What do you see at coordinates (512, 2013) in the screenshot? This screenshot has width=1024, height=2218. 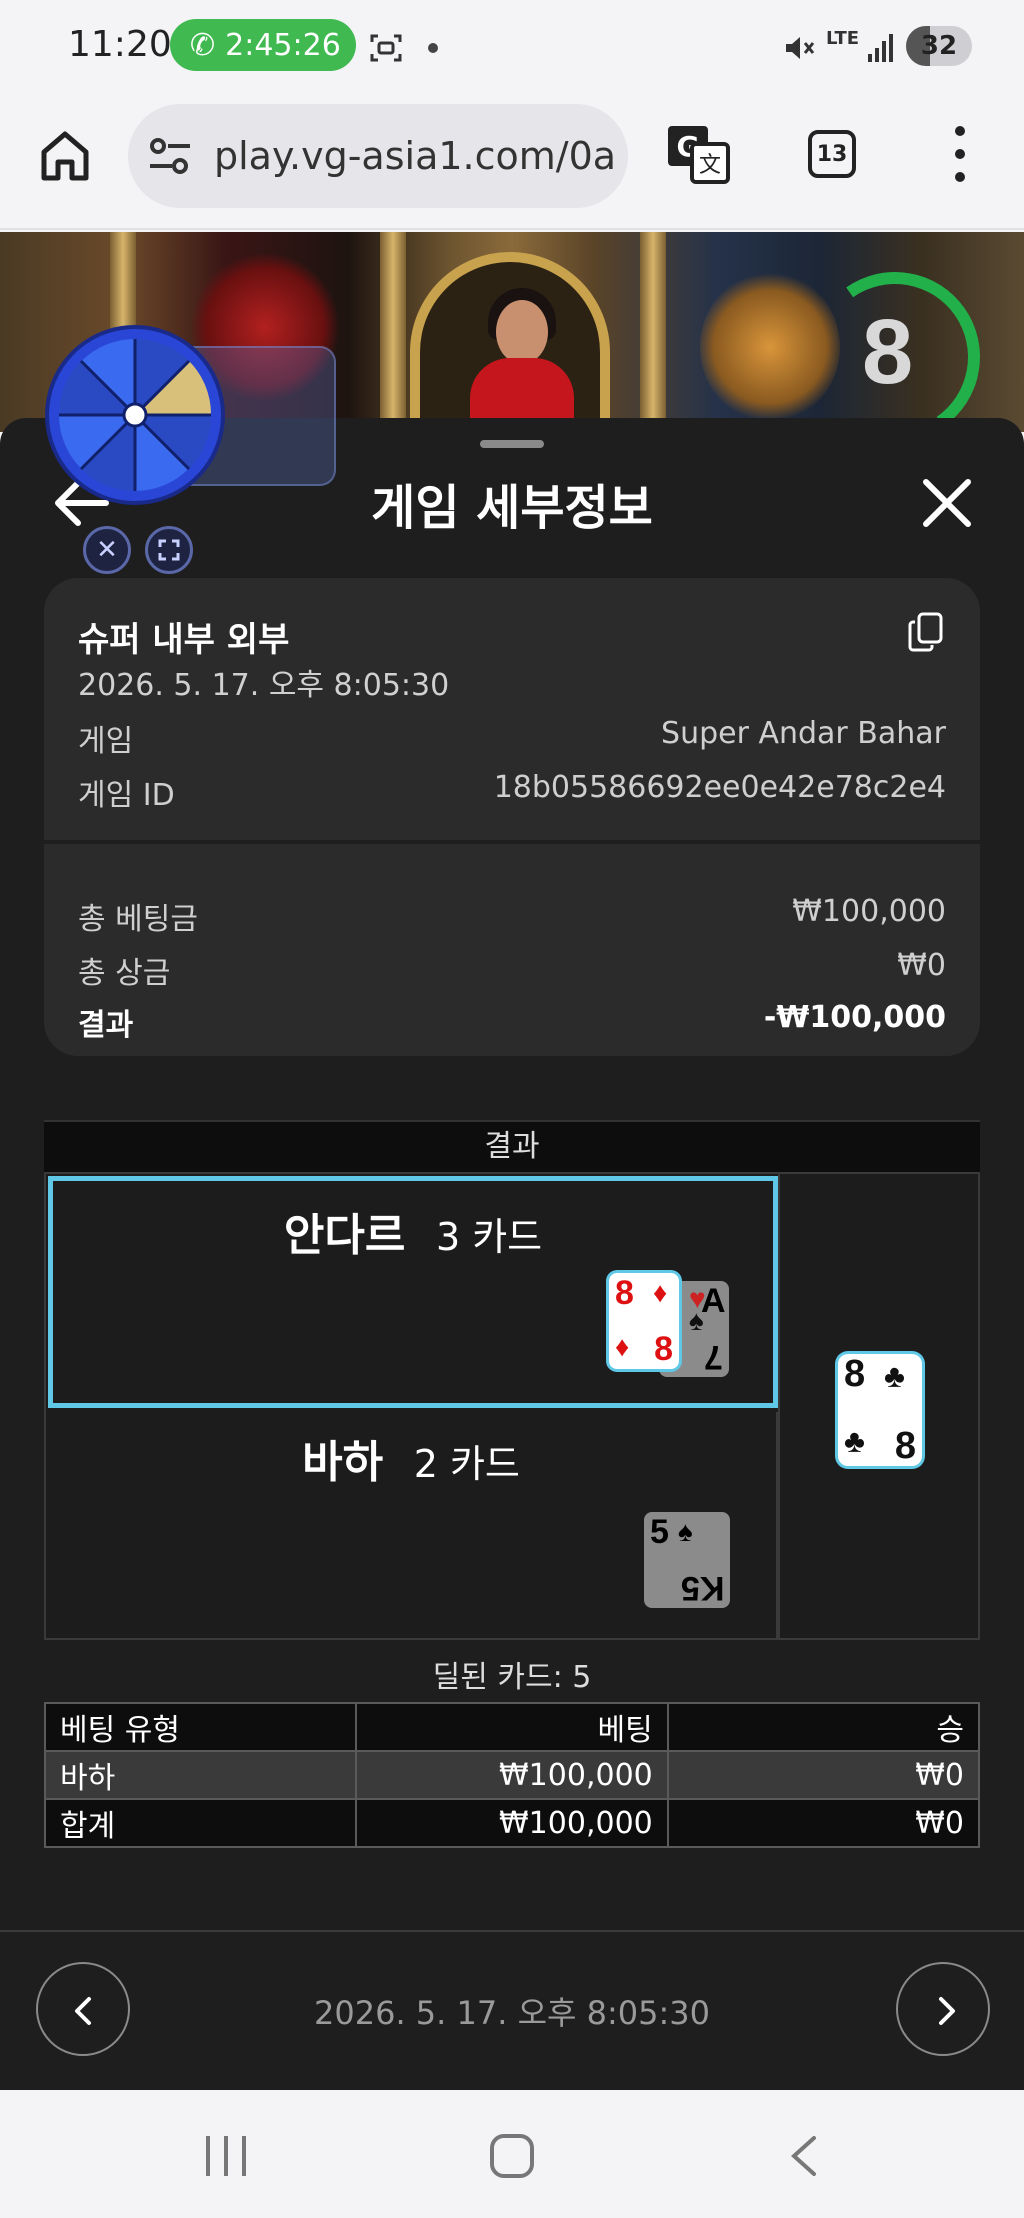 I see `round-datetime: 2026. 5. 17. 오후 8:05:30` at bounding box center [512, 2013].